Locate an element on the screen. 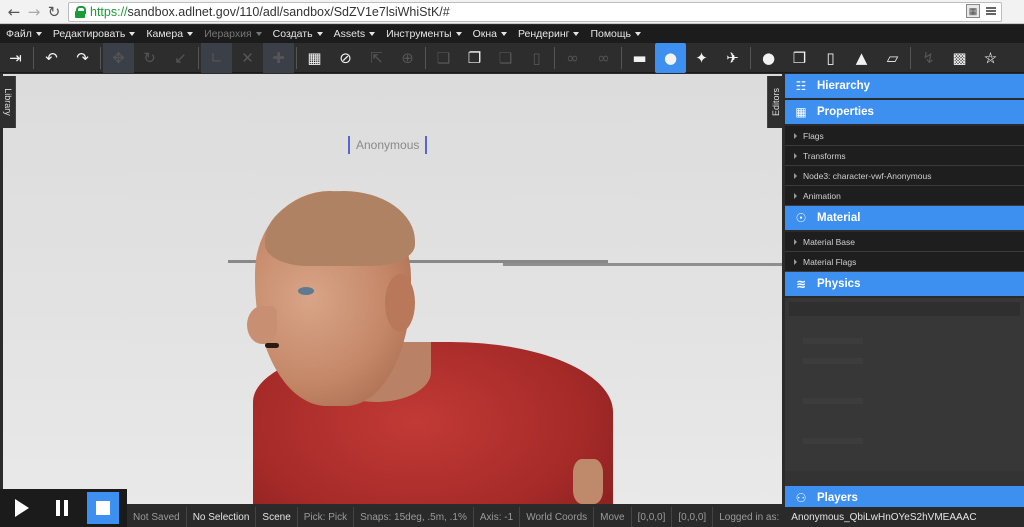  link-icon: ∞ is located at coordinates (572, 58).